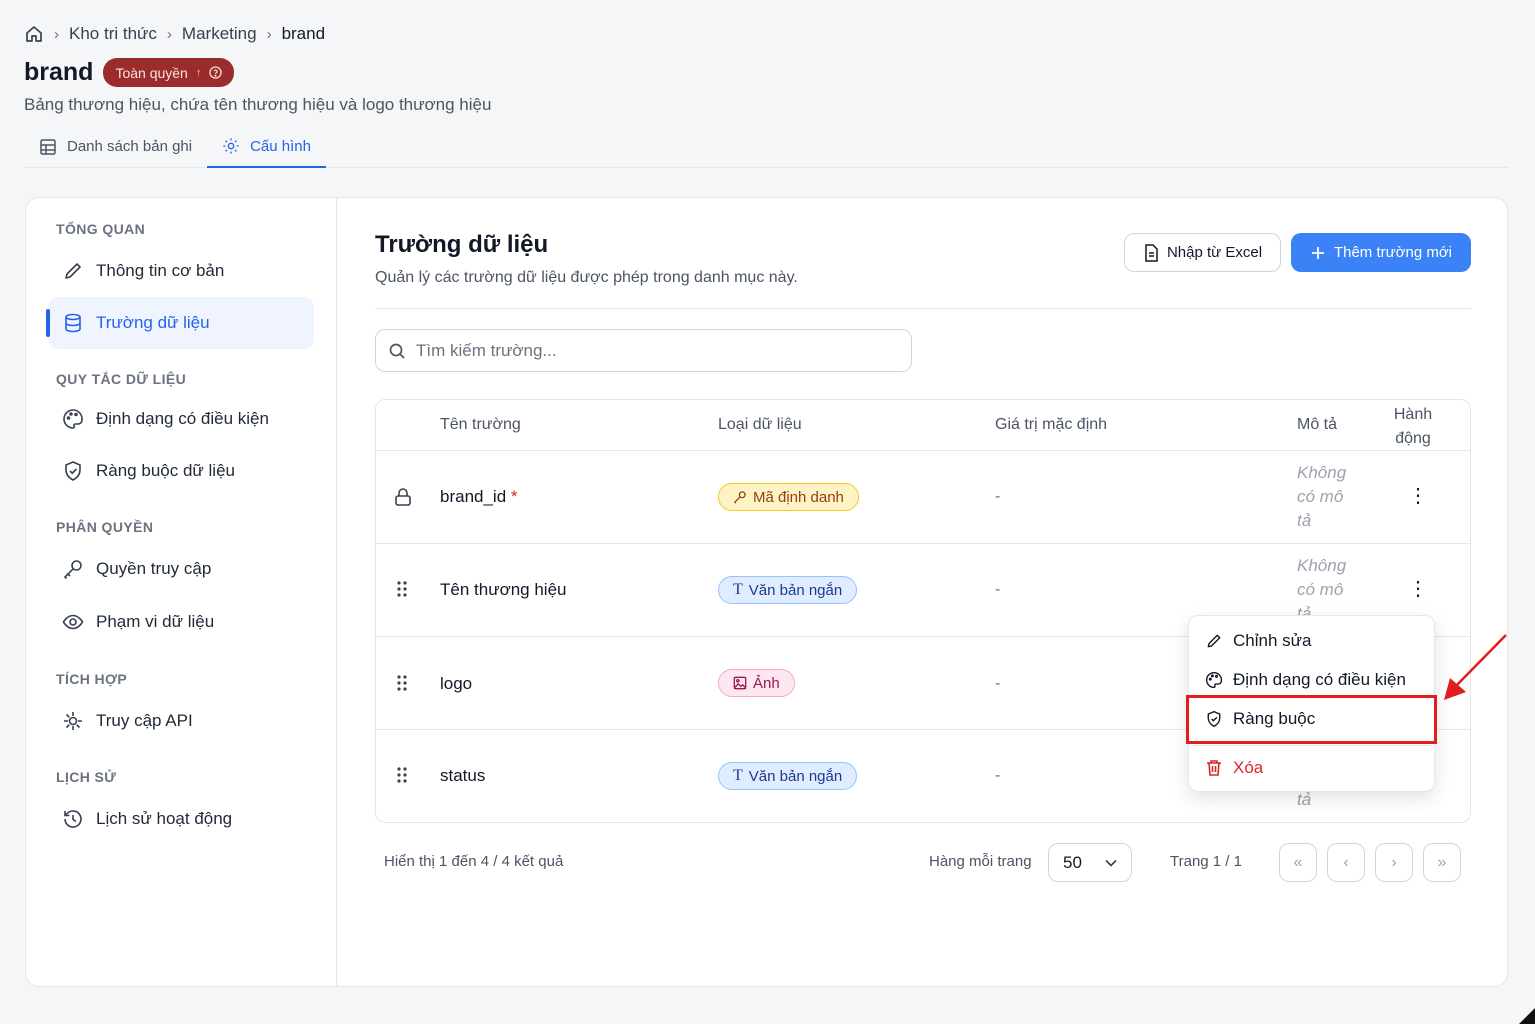  What do you see at coordinates (1317, 425) in the screenshot?
I see `column-header-description: Mô tả` at bounding box center [1317, 425].